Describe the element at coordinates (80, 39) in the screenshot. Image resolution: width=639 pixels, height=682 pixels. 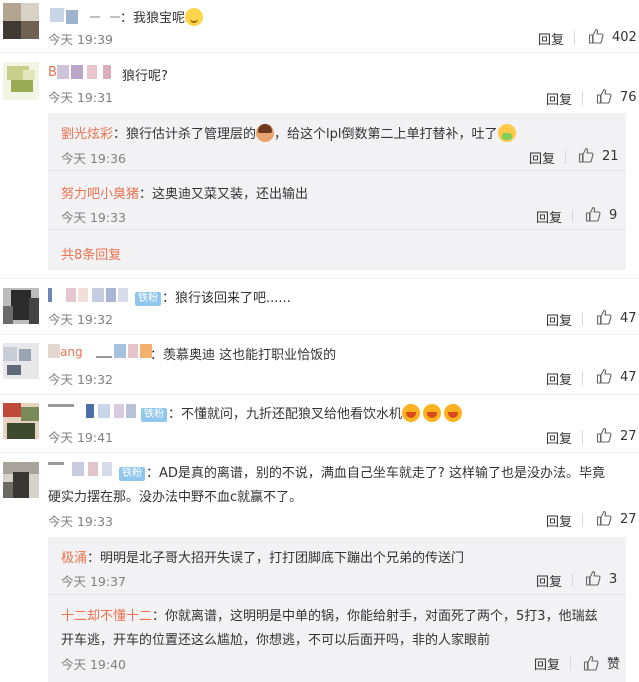
I see `comment-time: 今天 19:39` at that location.